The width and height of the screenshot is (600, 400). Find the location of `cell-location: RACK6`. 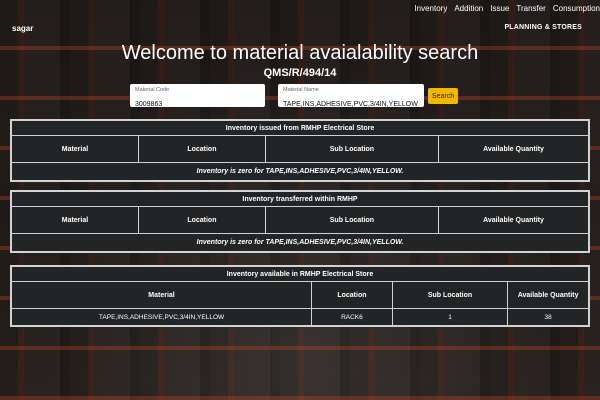

cell-location: RACK6 is located at coordinates (352, 317).